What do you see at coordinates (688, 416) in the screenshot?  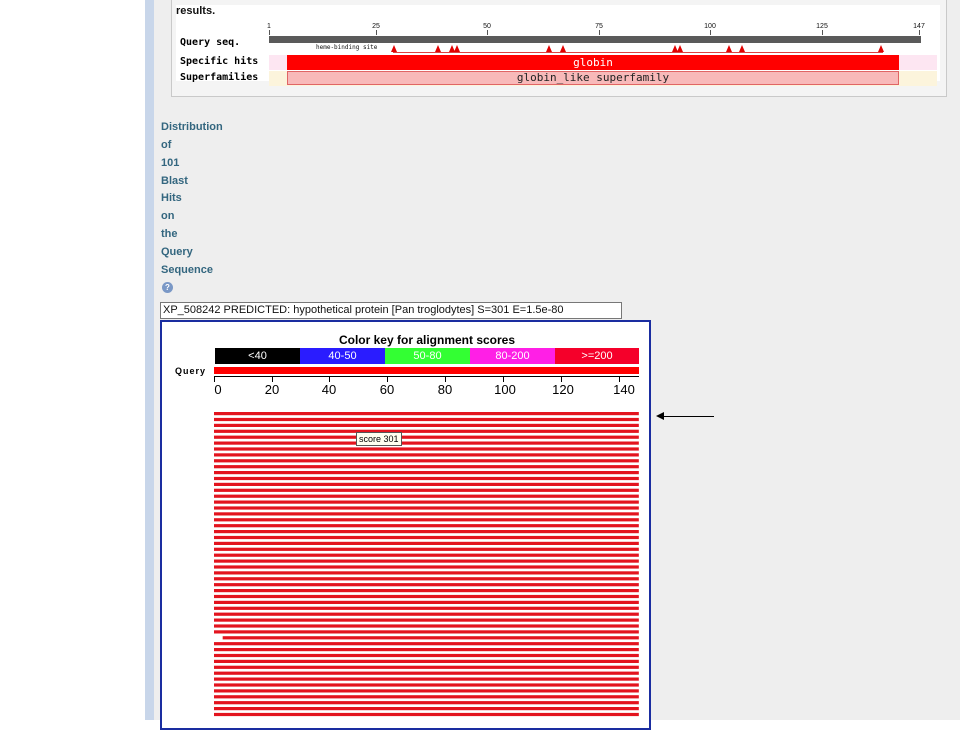 I see `pointer-arrow-line` at bounding box center [688, 416].